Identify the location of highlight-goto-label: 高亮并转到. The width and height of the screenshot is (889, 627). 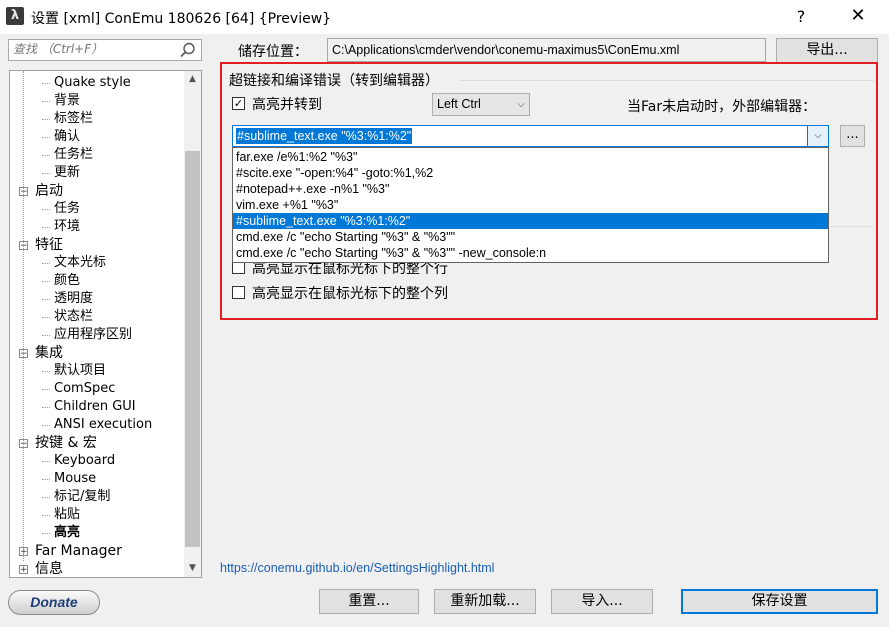
(287, 105).